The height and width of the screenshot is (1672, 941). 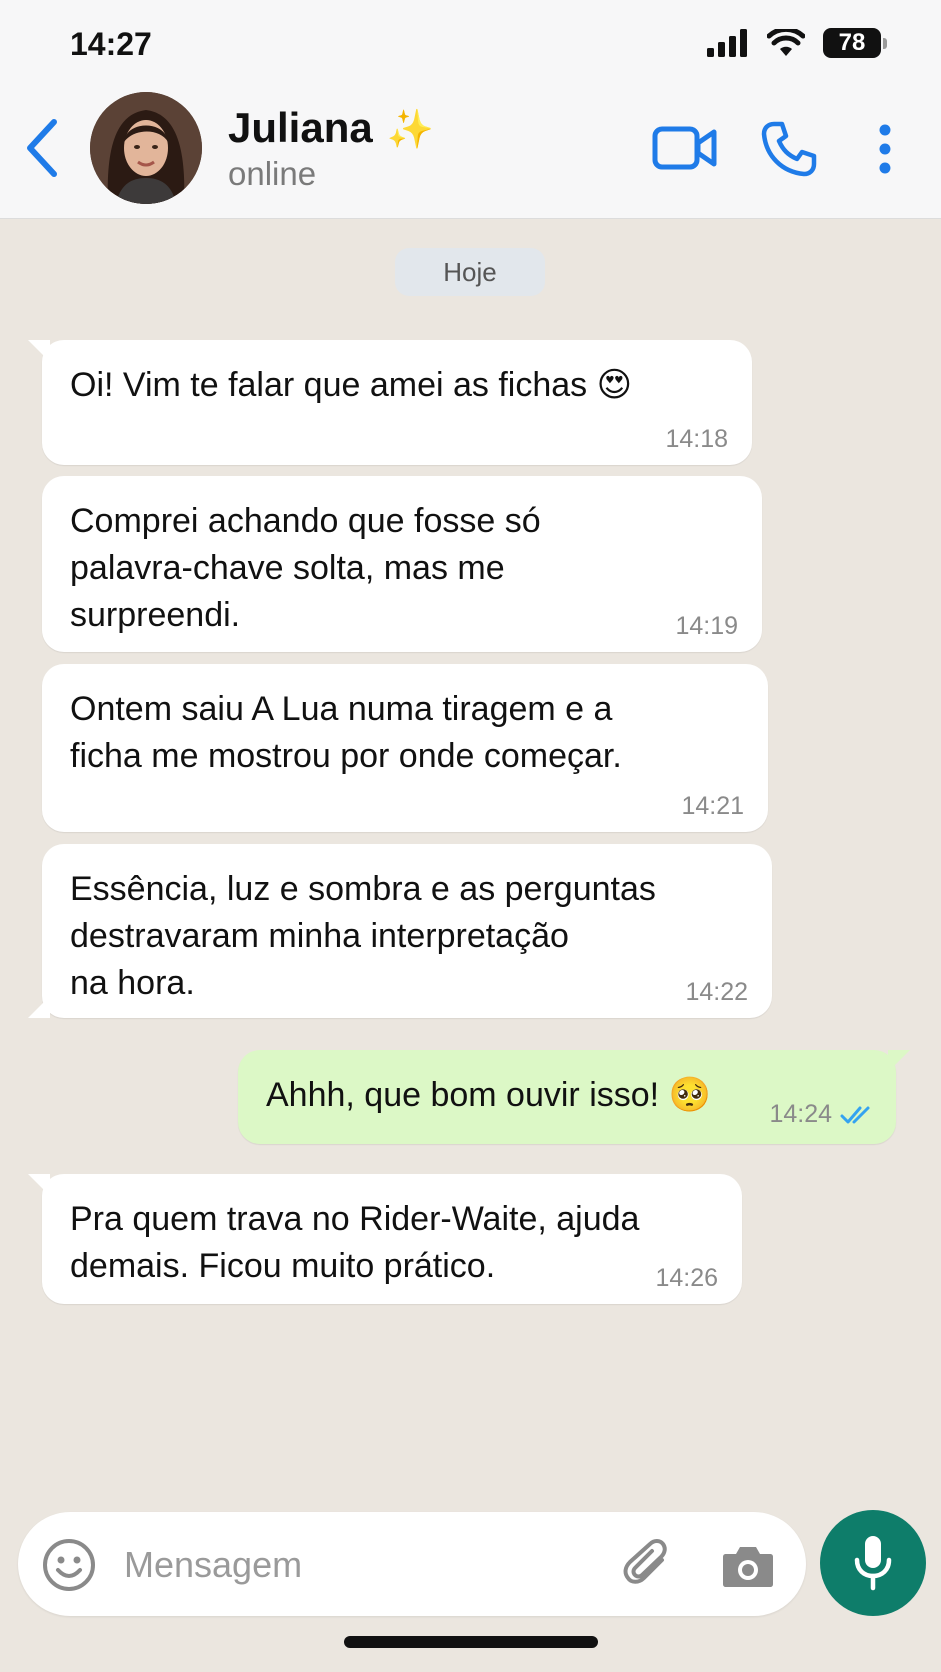 What do you see at coordinates (287, 568) in the screenshot?
I see `message-line: palavra-chave solta, mas me` at bounding box center [287, 568].